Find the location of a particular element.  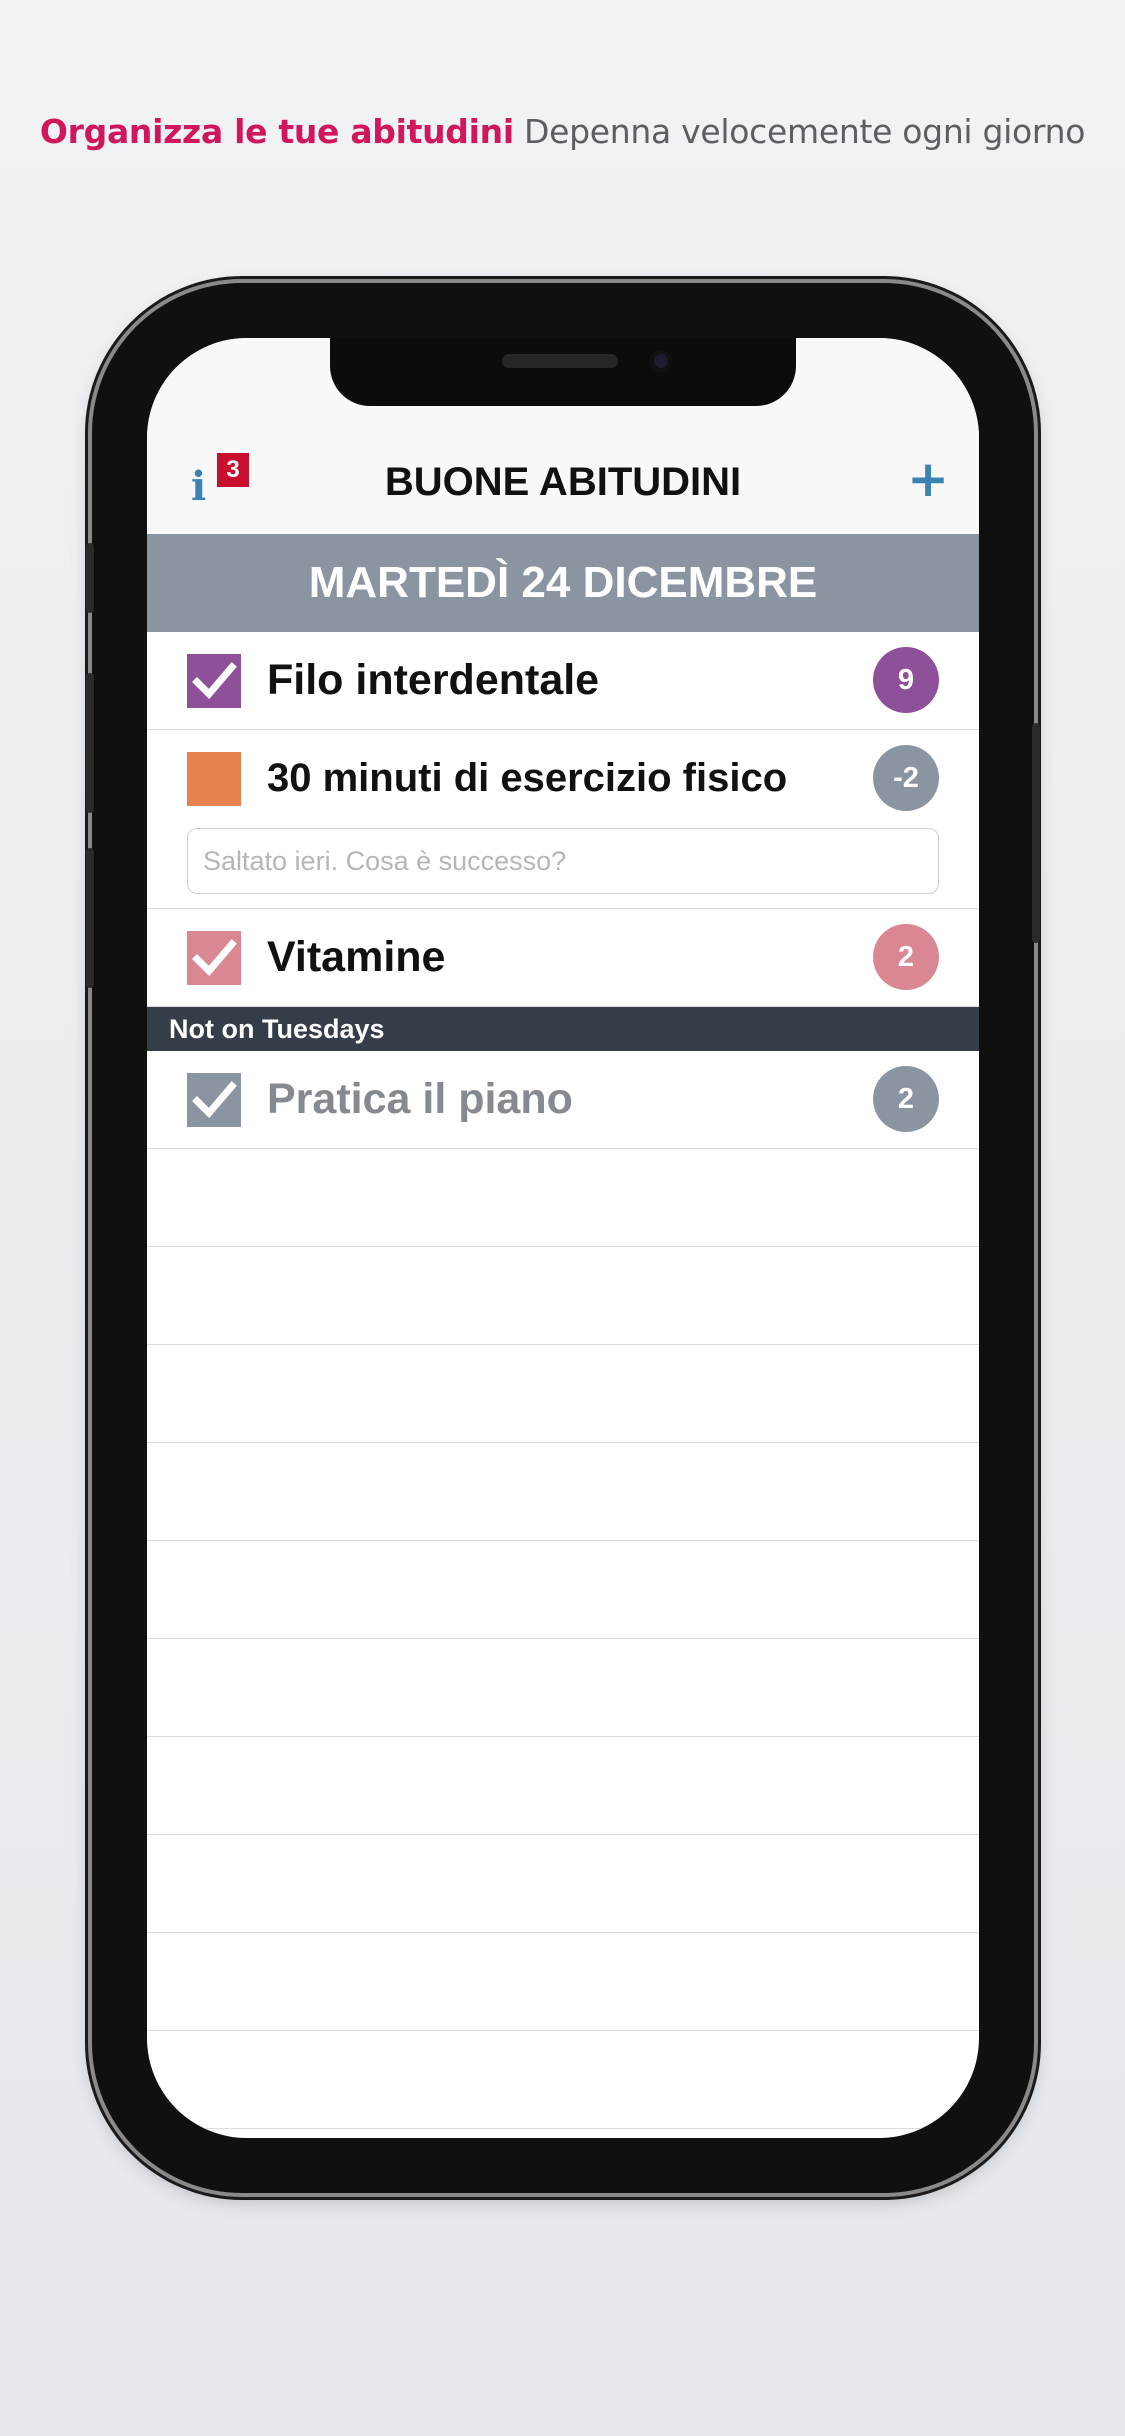

add-habit-button: + is located at coordinates (928, 479).